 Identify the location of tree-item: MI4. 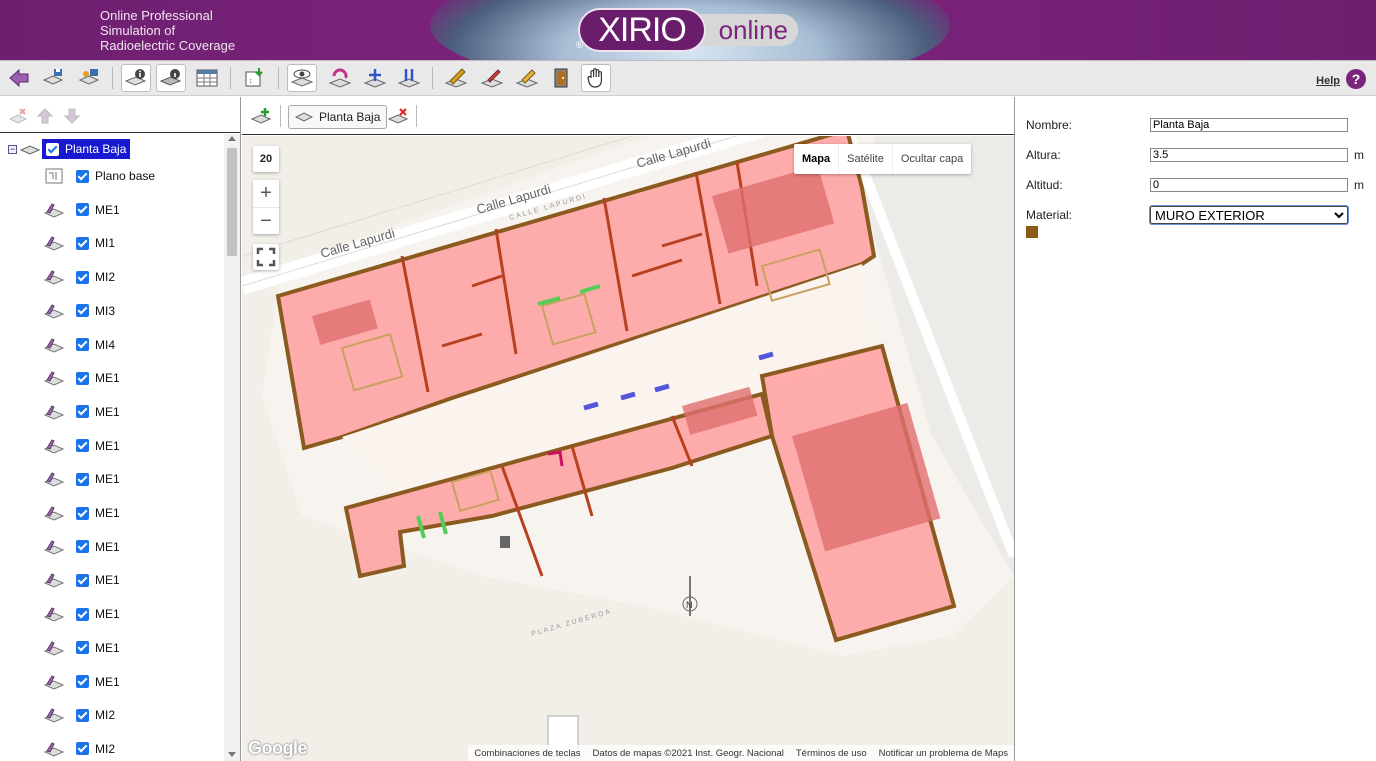
(79, 345).